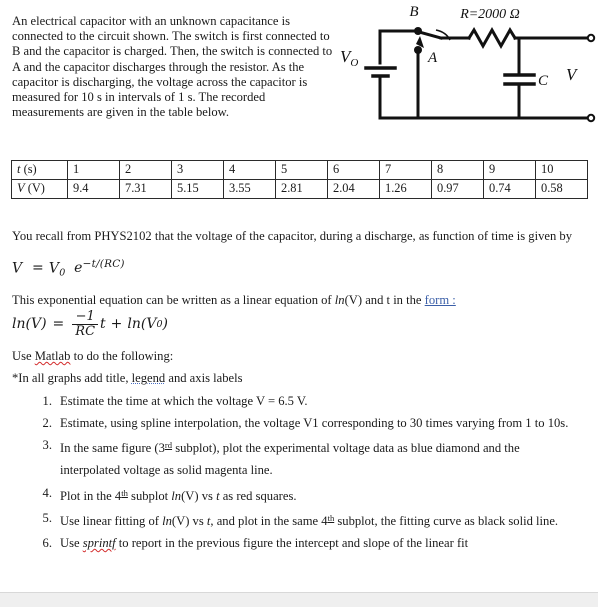  What do you see at coordinates (269, 520) in the screenshot?
I see `task-fragment: , and plot in the same 4` at bounding box center [269, 520].